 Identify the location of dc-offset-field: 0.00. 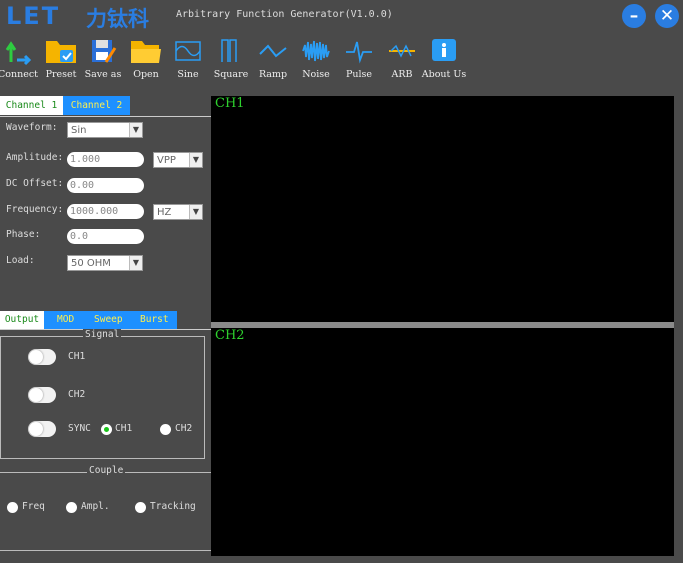
(105, 185).